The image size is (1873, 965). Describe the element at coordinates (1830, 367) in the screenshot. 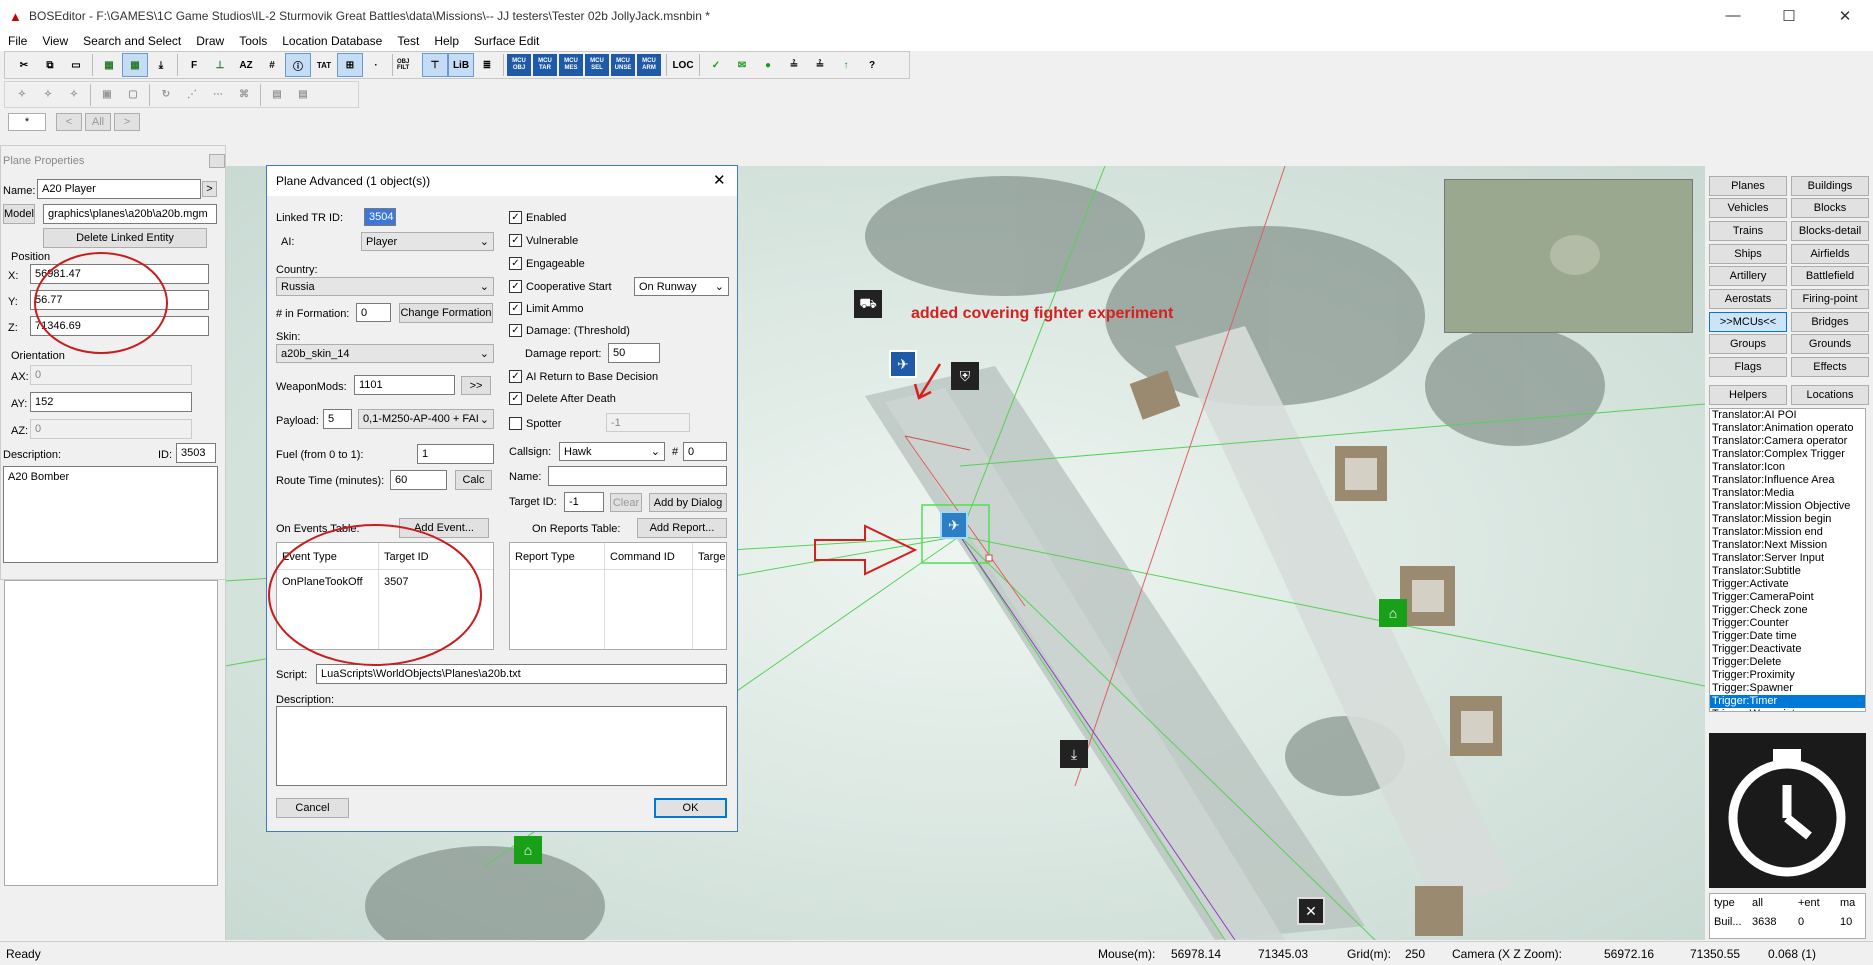

I see `effects-button: Effects` at that location.